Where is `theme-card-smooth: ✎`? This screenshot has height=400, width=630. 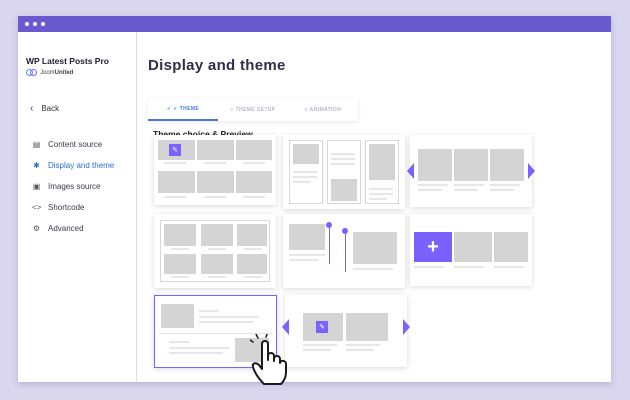
theme-card-smooth: ✎ is located at coordinates (346, 331).